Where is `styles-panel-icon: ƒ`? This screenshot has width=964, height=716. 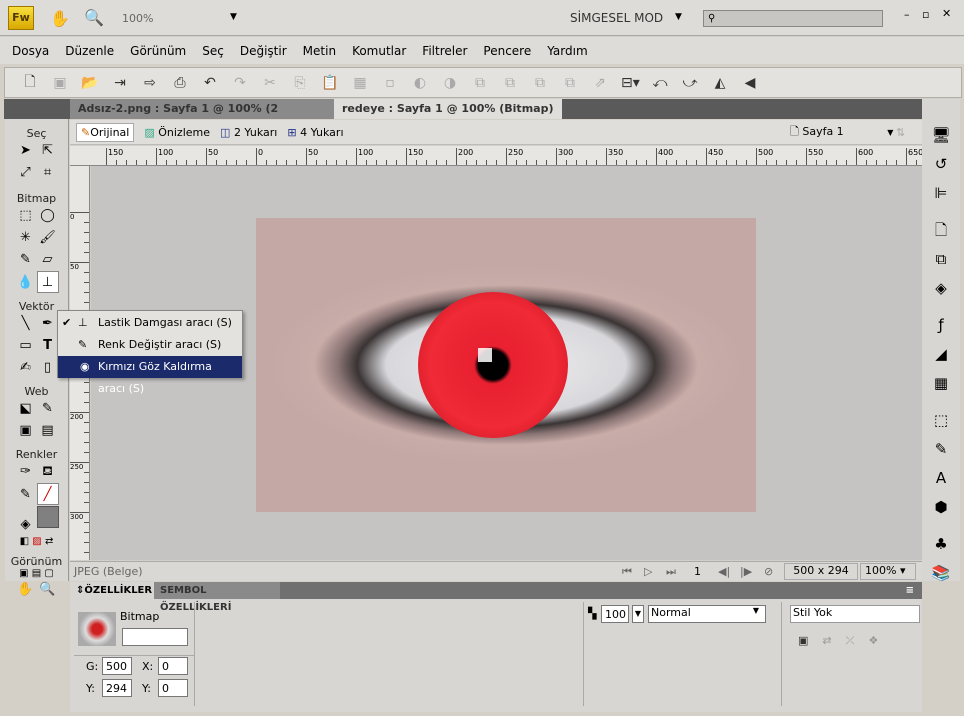 styles-panel-icon: ƒ is located at coordinates (941, 325).